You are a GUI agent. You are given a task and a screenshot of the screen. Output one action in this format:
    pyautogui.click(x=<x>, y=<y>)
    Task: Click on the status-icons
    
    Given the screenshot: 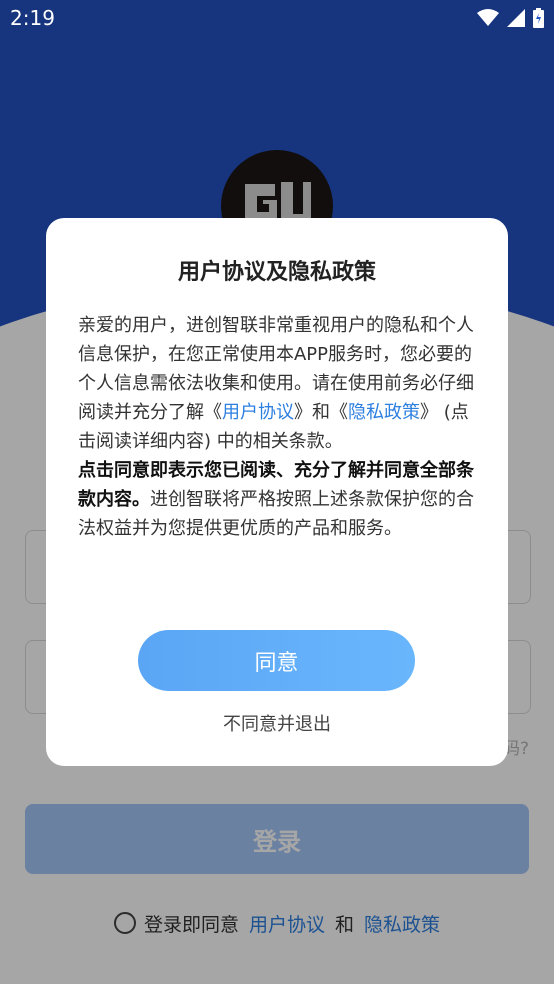 What is the action you would take?
    pyautogui.click(x=510, y=20)
    